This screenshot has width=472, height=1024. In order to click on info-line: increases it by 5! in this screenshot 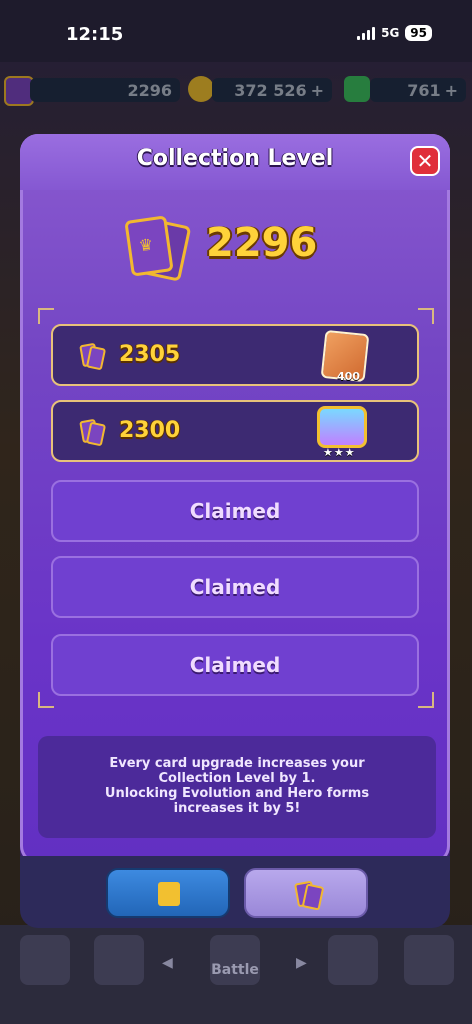, I will do `click(237, 808)`.